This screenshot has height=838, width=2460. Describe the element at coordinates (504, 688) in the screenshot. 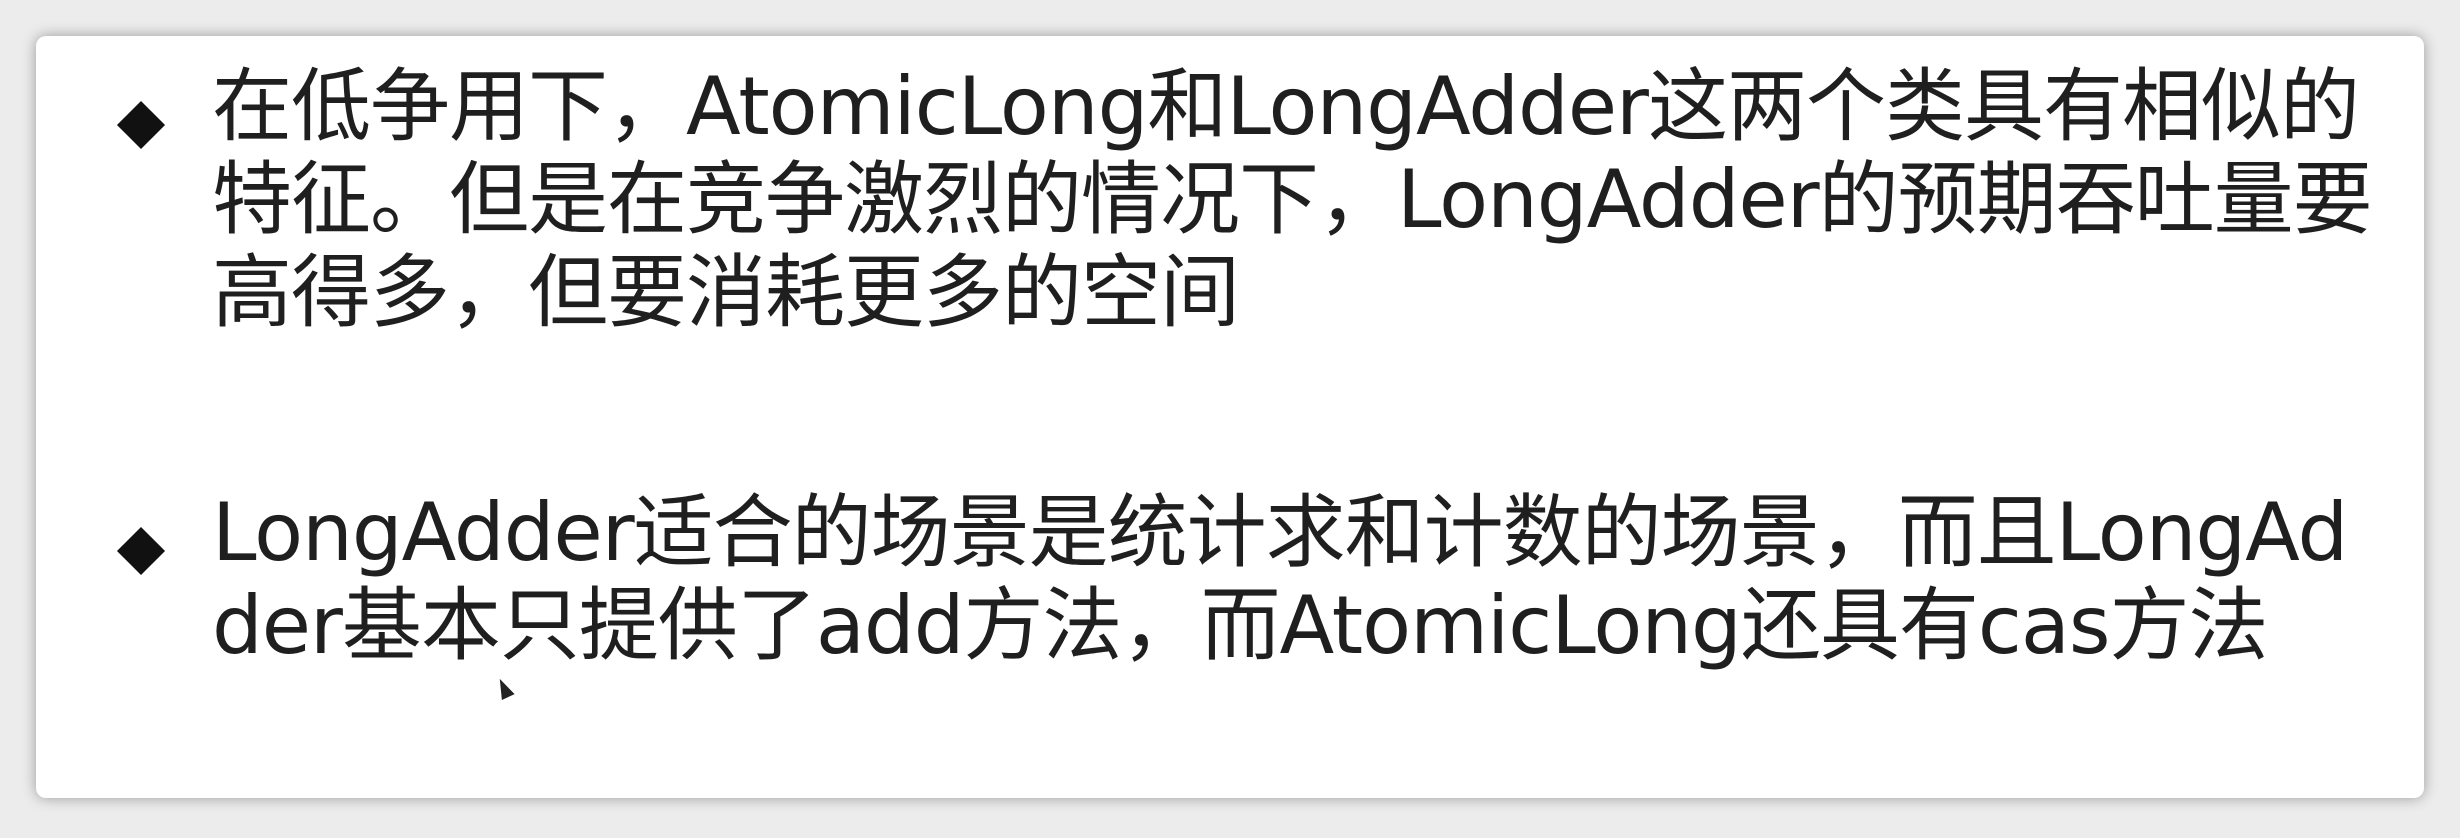

I see `mouse-cursor-icon` at that location.